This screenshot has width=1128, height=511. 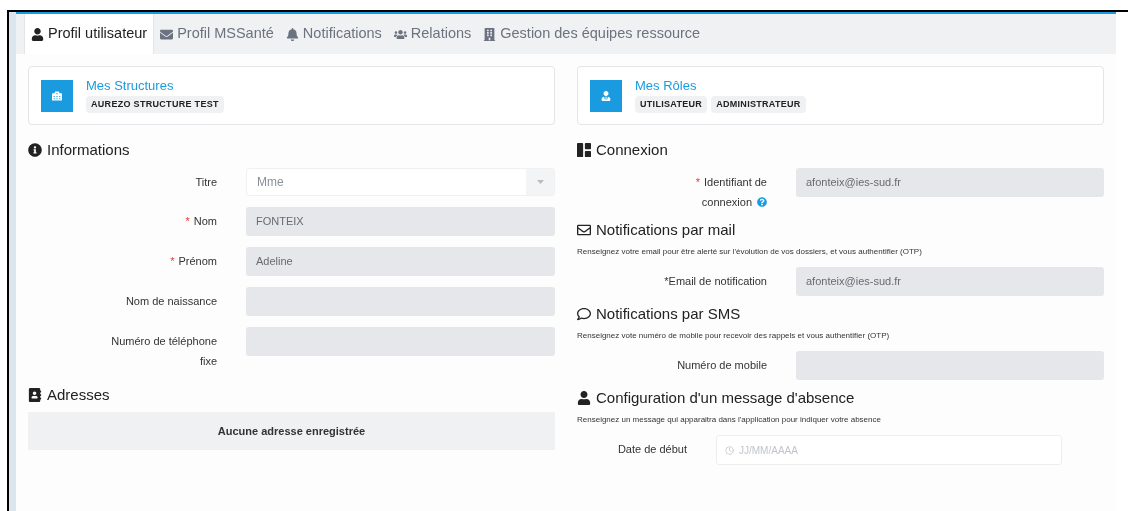 What do you see at coordinates (130, 85) in the screenshot?
I see `card-title: Mes Structures` at bounding box center [130, 85].